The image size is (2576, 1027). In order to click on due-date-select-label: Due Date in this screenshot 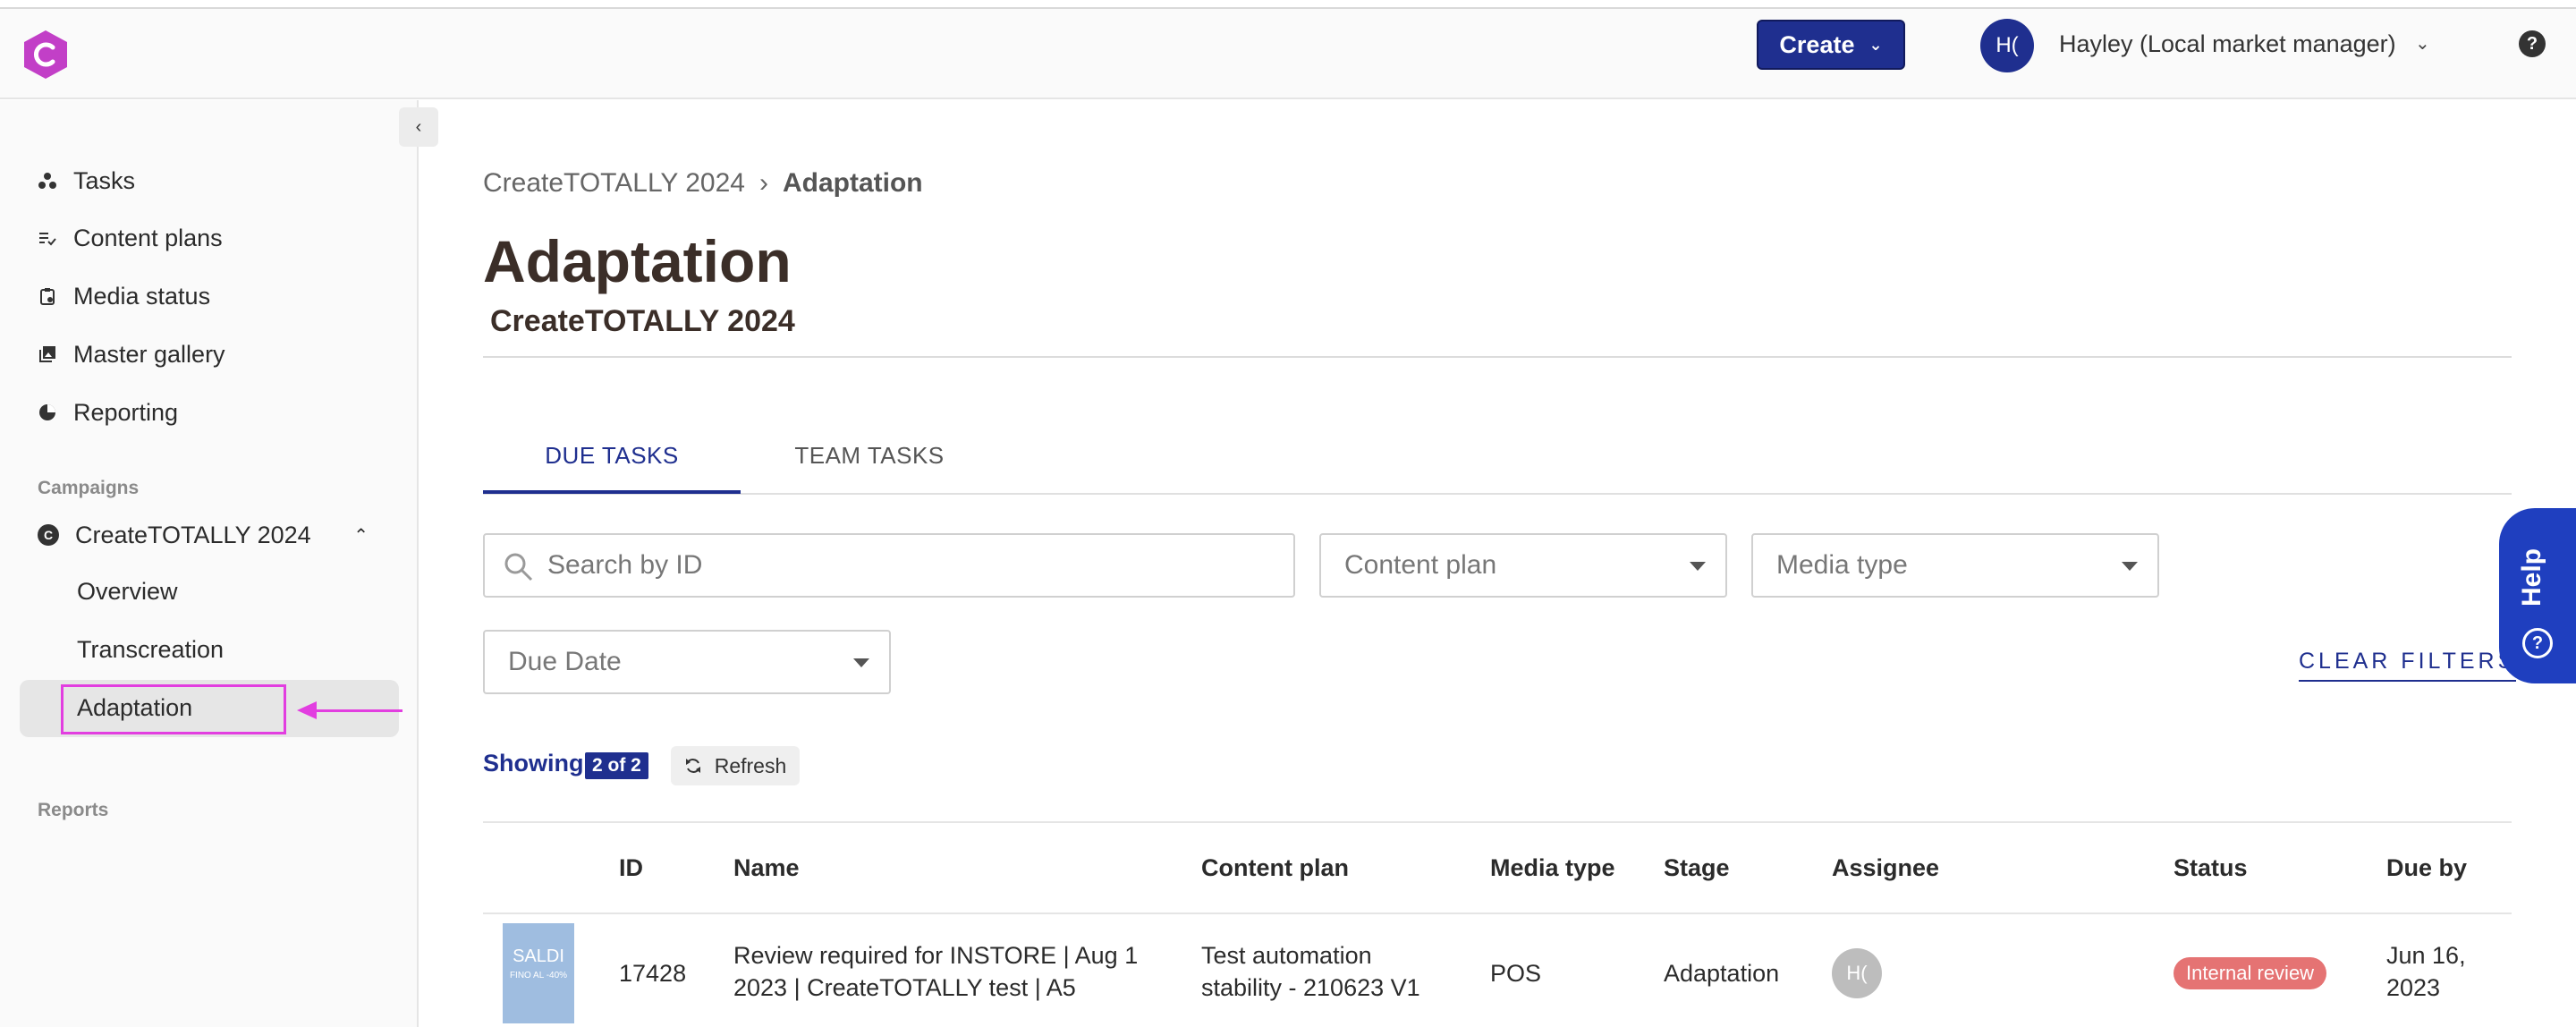, I will do `click(565, 661)`.